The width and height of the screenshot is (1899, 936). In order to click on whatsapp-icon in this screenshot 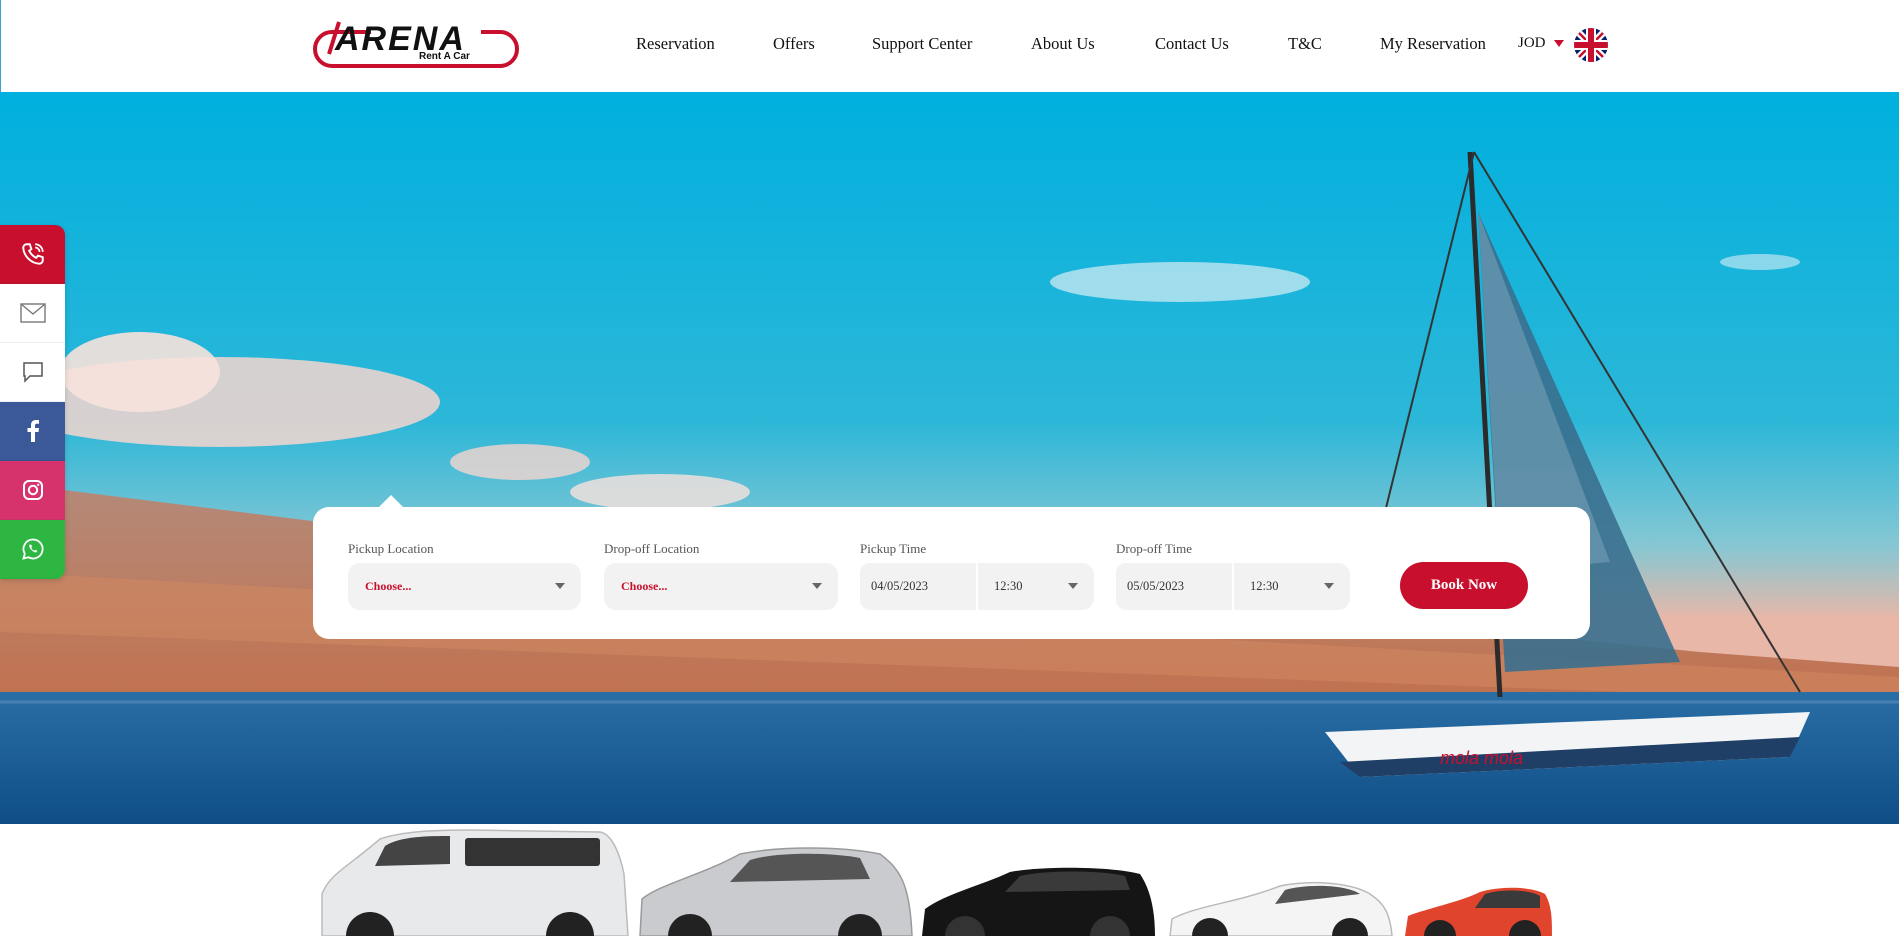, I will do `click(32, 549)`.